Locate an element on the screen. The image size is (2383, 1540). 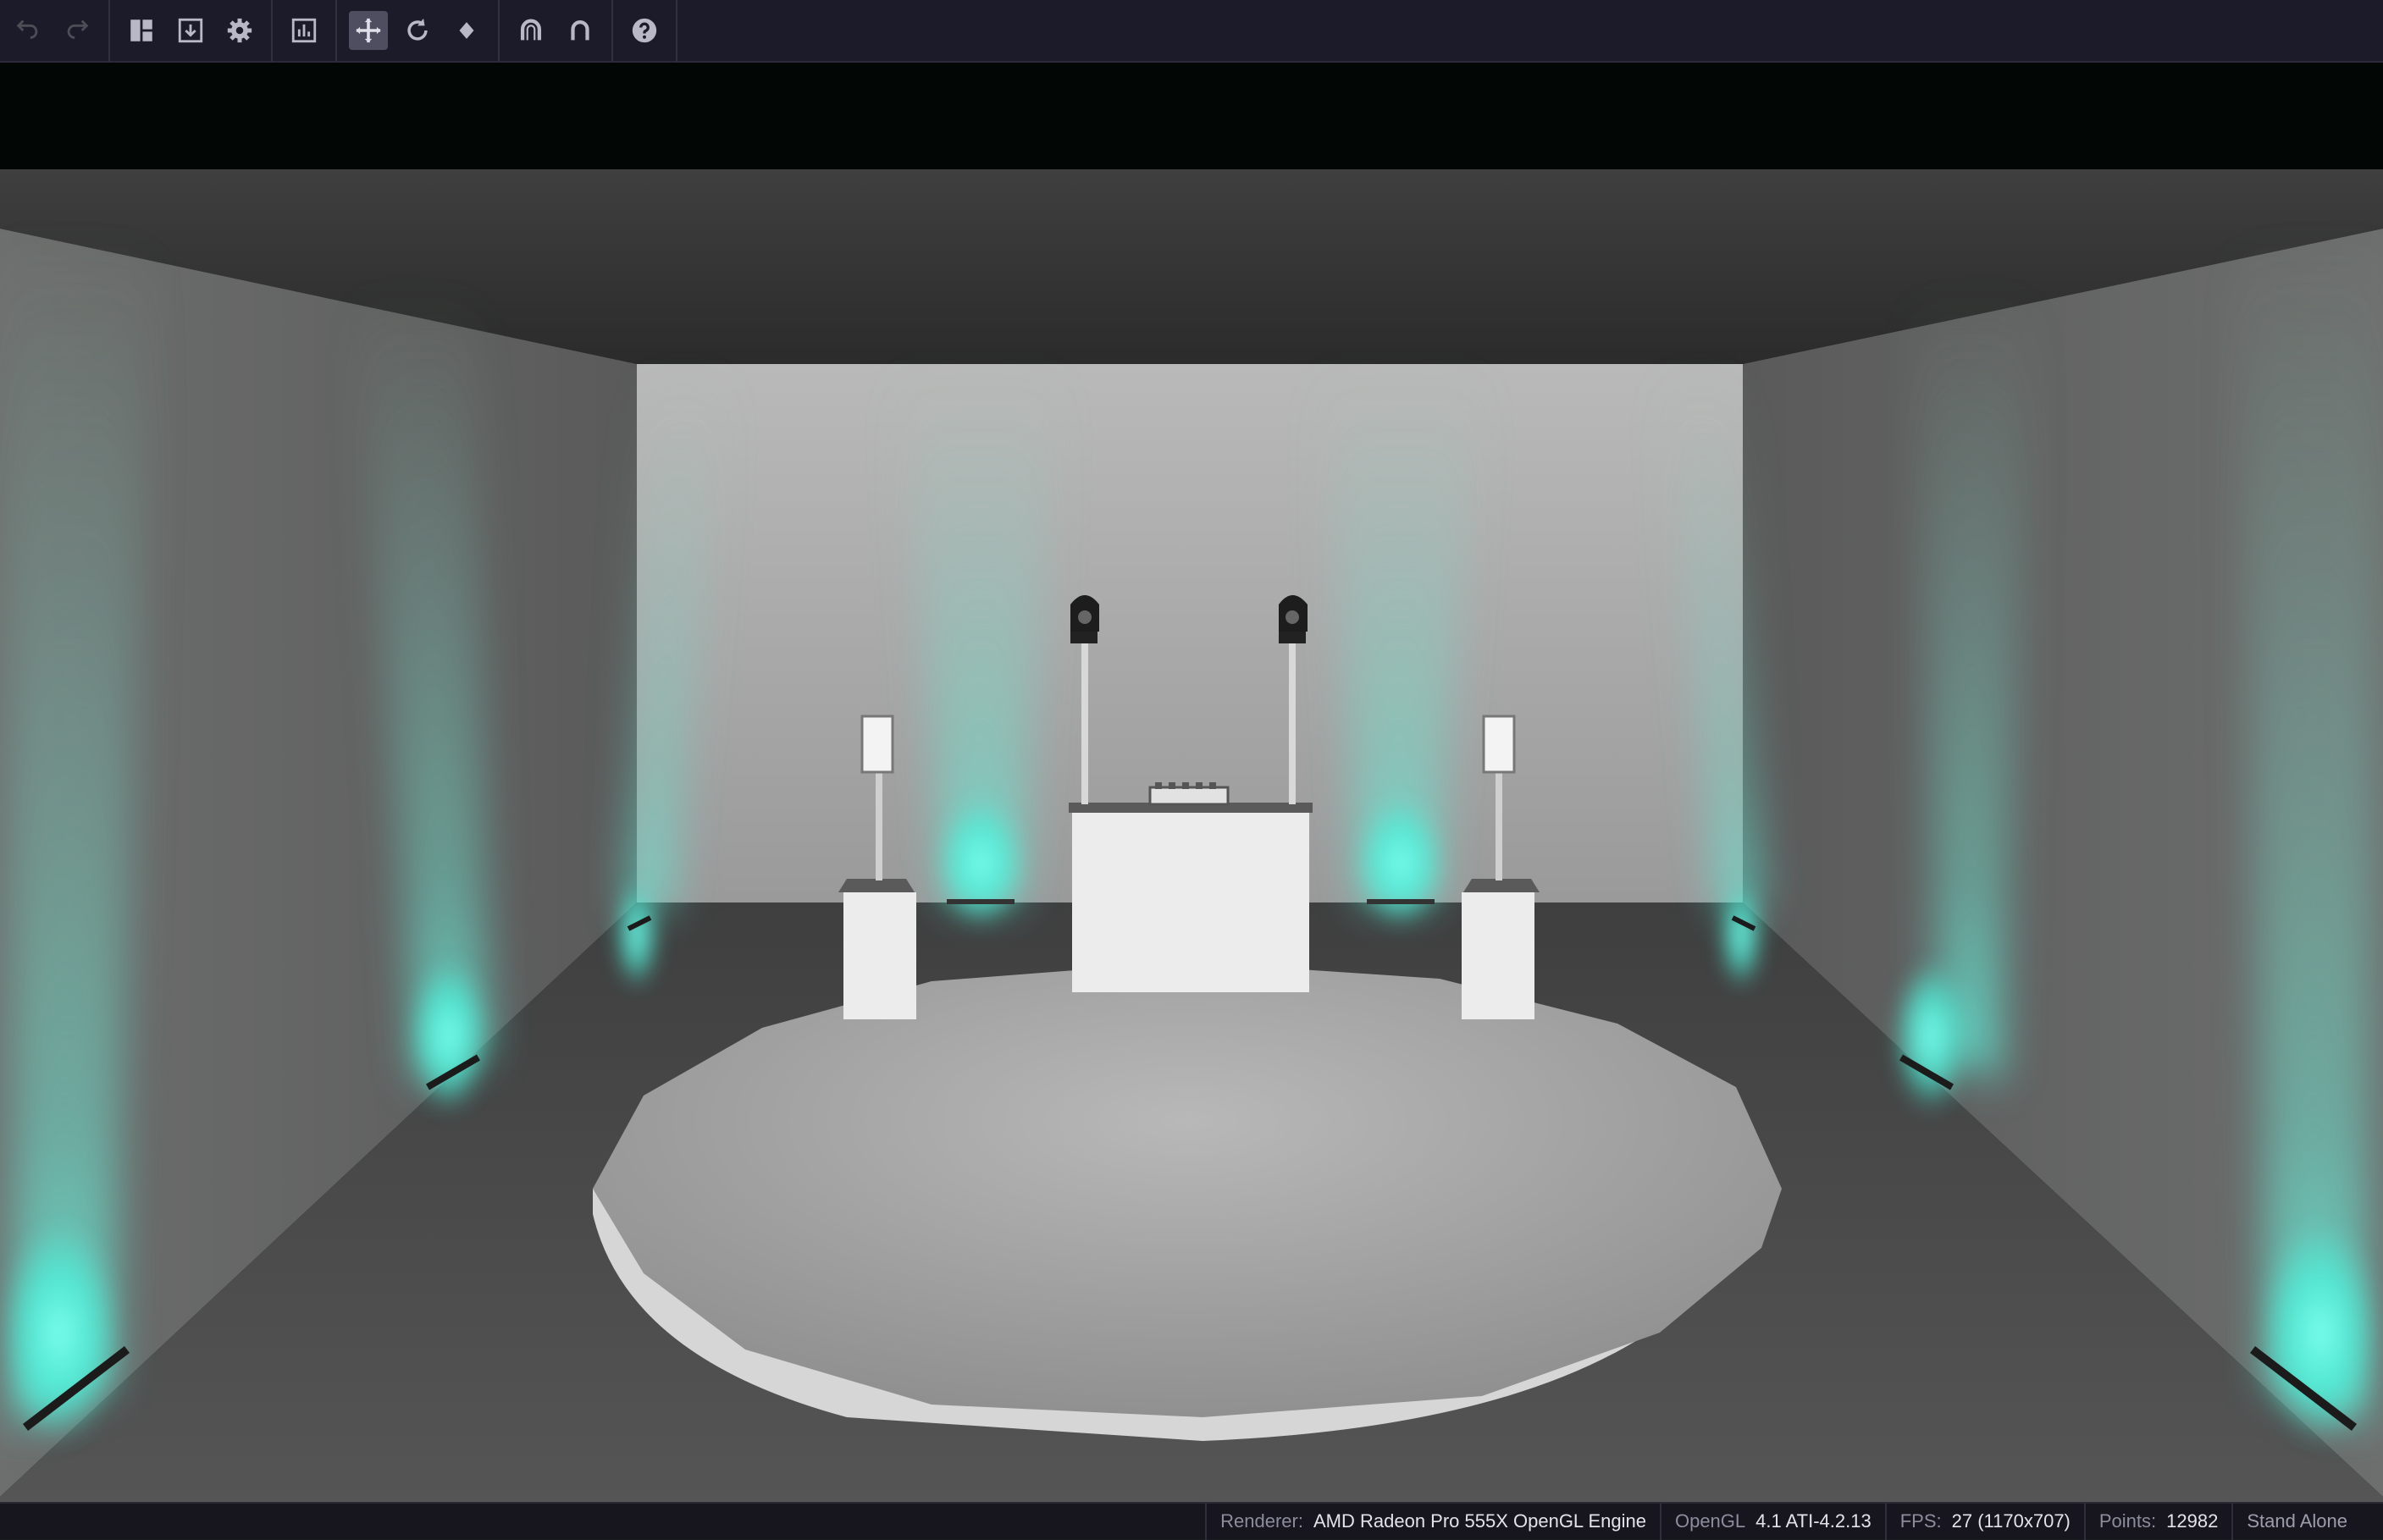
fps-status: FPS: 27 (1170x707) is located at coordinates (1984, 1521).